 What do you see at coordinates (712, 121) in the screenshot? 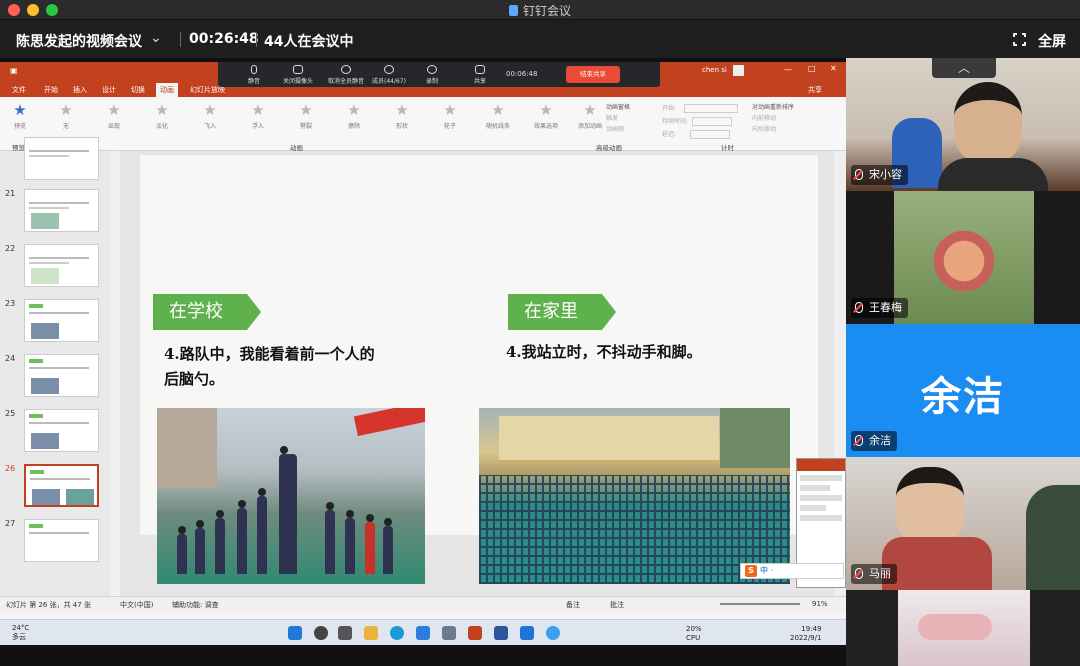
I see `duration-input` at bounding box center [712, 121].